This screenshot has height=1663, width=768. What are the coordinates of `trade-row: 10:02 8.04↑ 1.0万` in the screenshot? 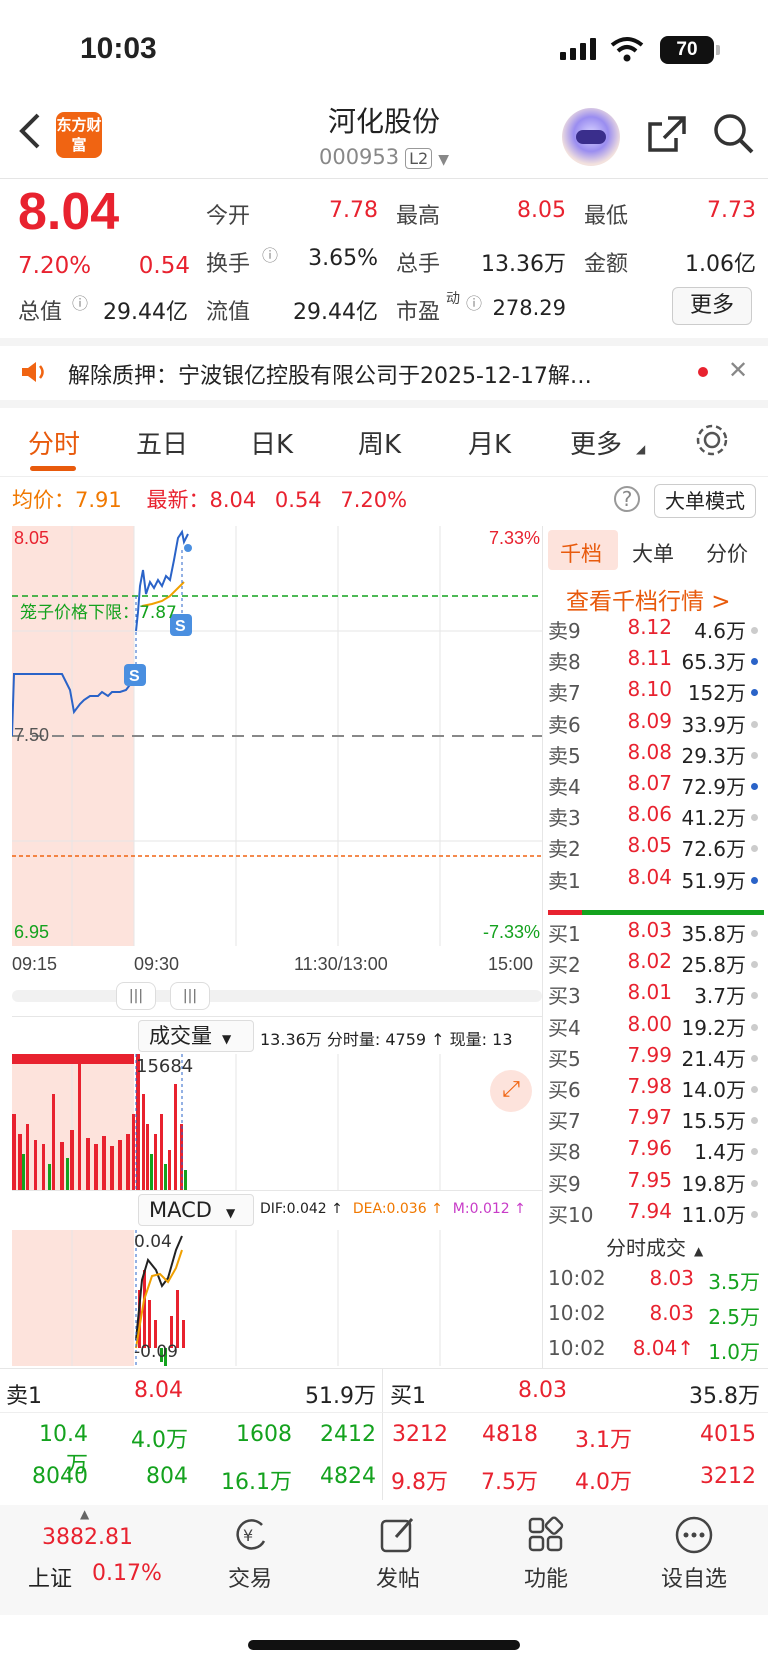 It's located at (655, 1351).